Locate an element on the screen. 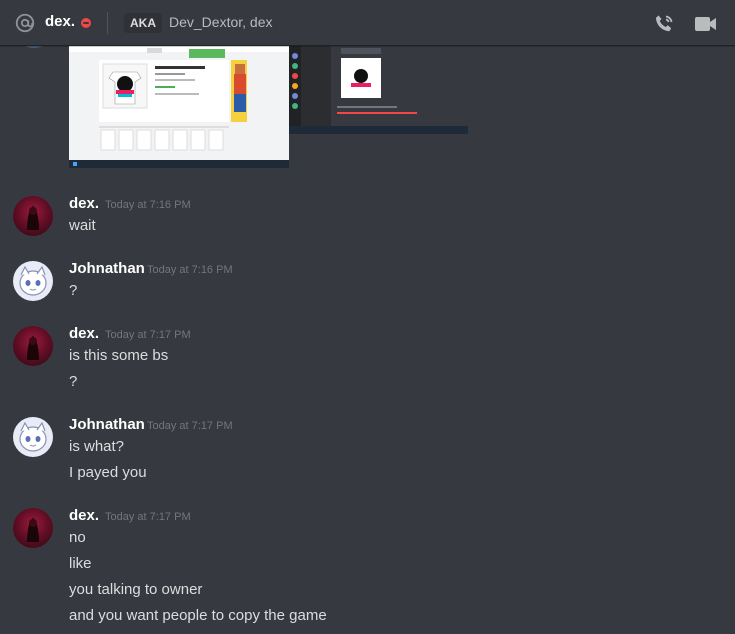  voice-call-icon is located at coordinates (664, 24).